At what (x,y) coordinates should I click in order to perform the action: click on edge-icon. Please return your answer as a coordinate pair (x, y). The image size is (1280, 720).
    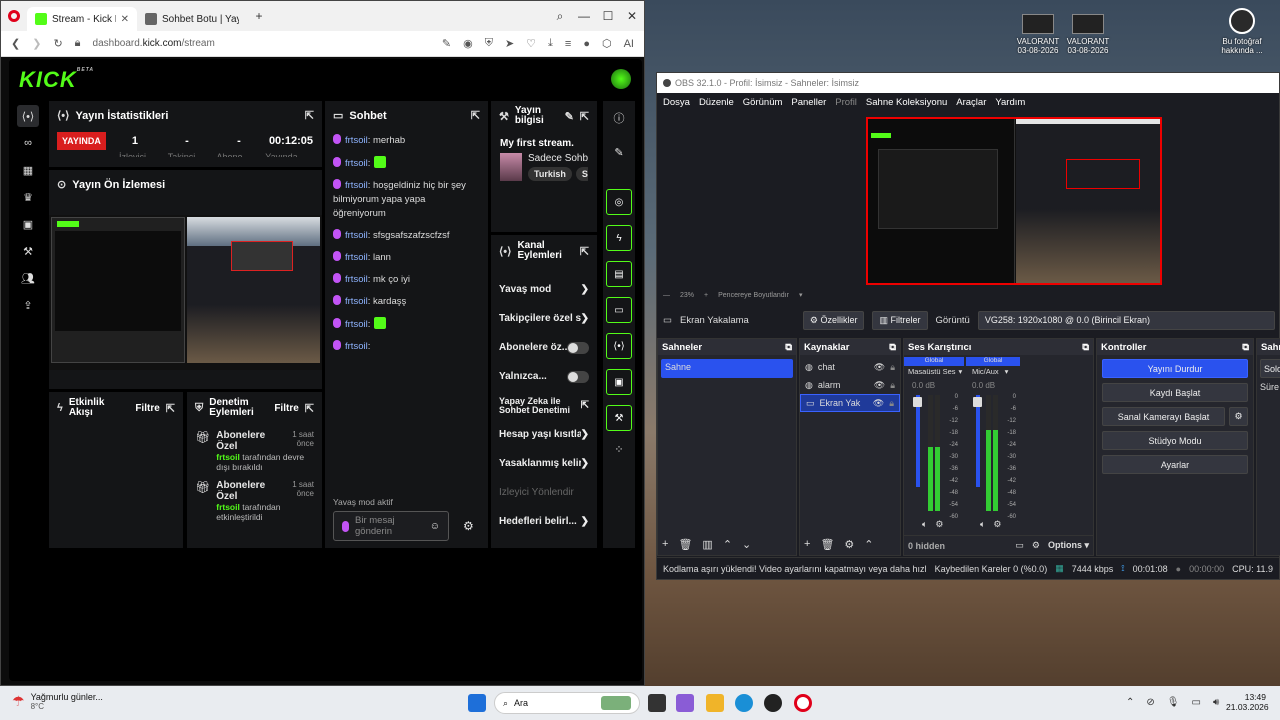
    Looking at the image, I should click on (744, 703).